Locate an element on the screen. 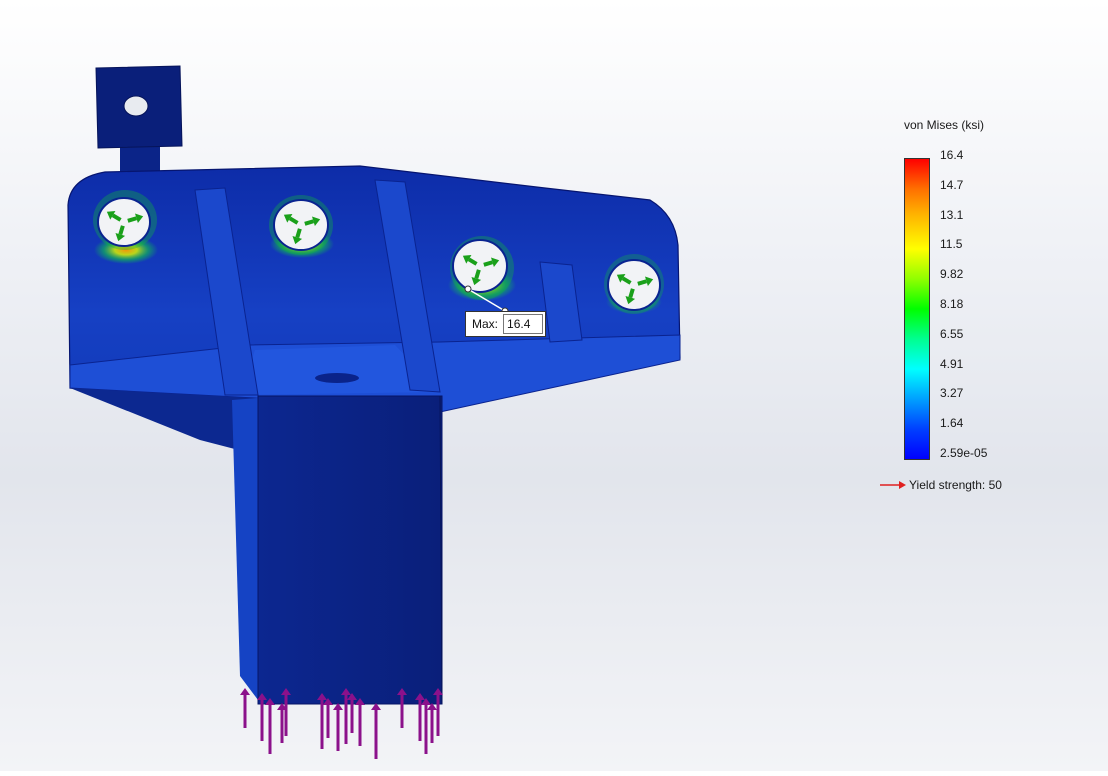 This screenshot has height=776, width=1108. bracket-post is located at coordinates (337, 550).